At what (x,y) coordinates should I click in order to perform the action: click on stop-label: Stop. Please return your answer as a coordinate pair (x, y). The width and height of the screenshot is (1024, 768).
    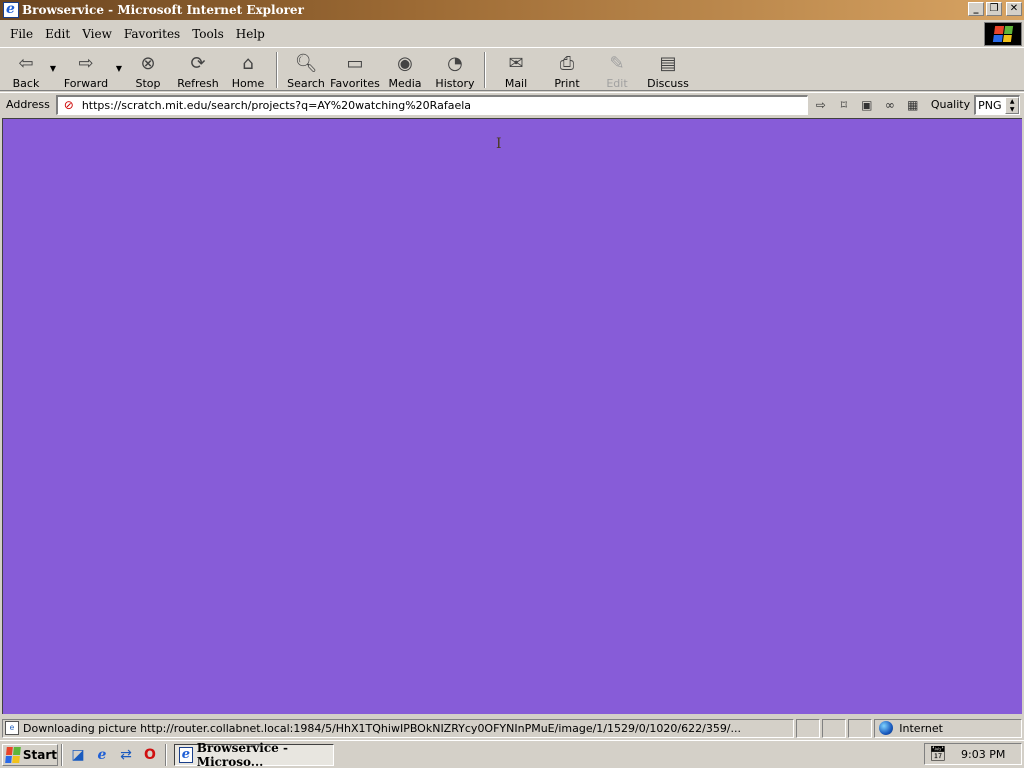
    Looking at the image, I should click on (148, 83).